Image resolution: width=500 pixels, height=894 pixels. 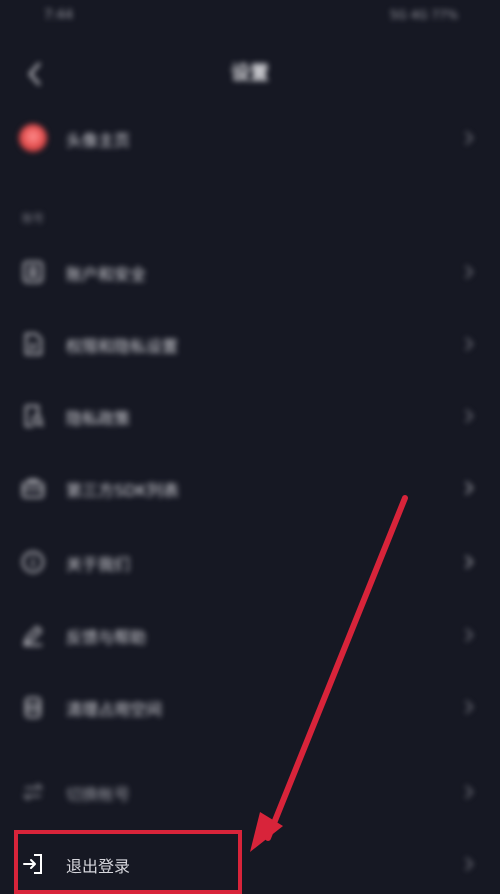 I want to click on storage-icon, so click(x=33, y=707).